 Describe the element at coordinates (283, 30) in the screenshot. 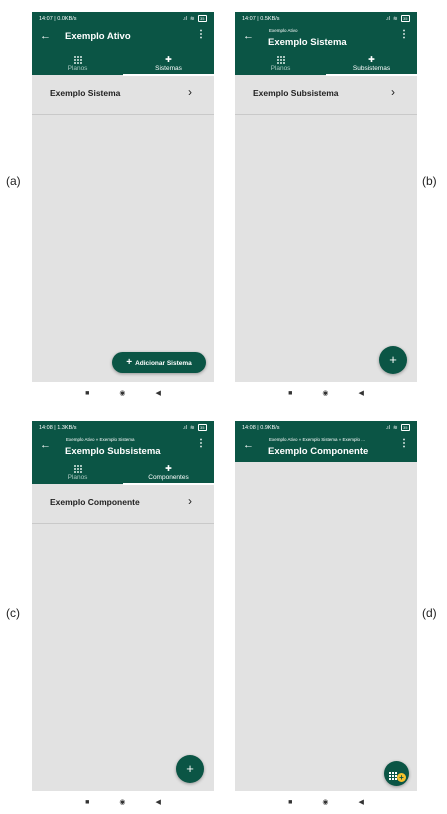

I see `breadcrumb: Exemplo Ativo` at that location.